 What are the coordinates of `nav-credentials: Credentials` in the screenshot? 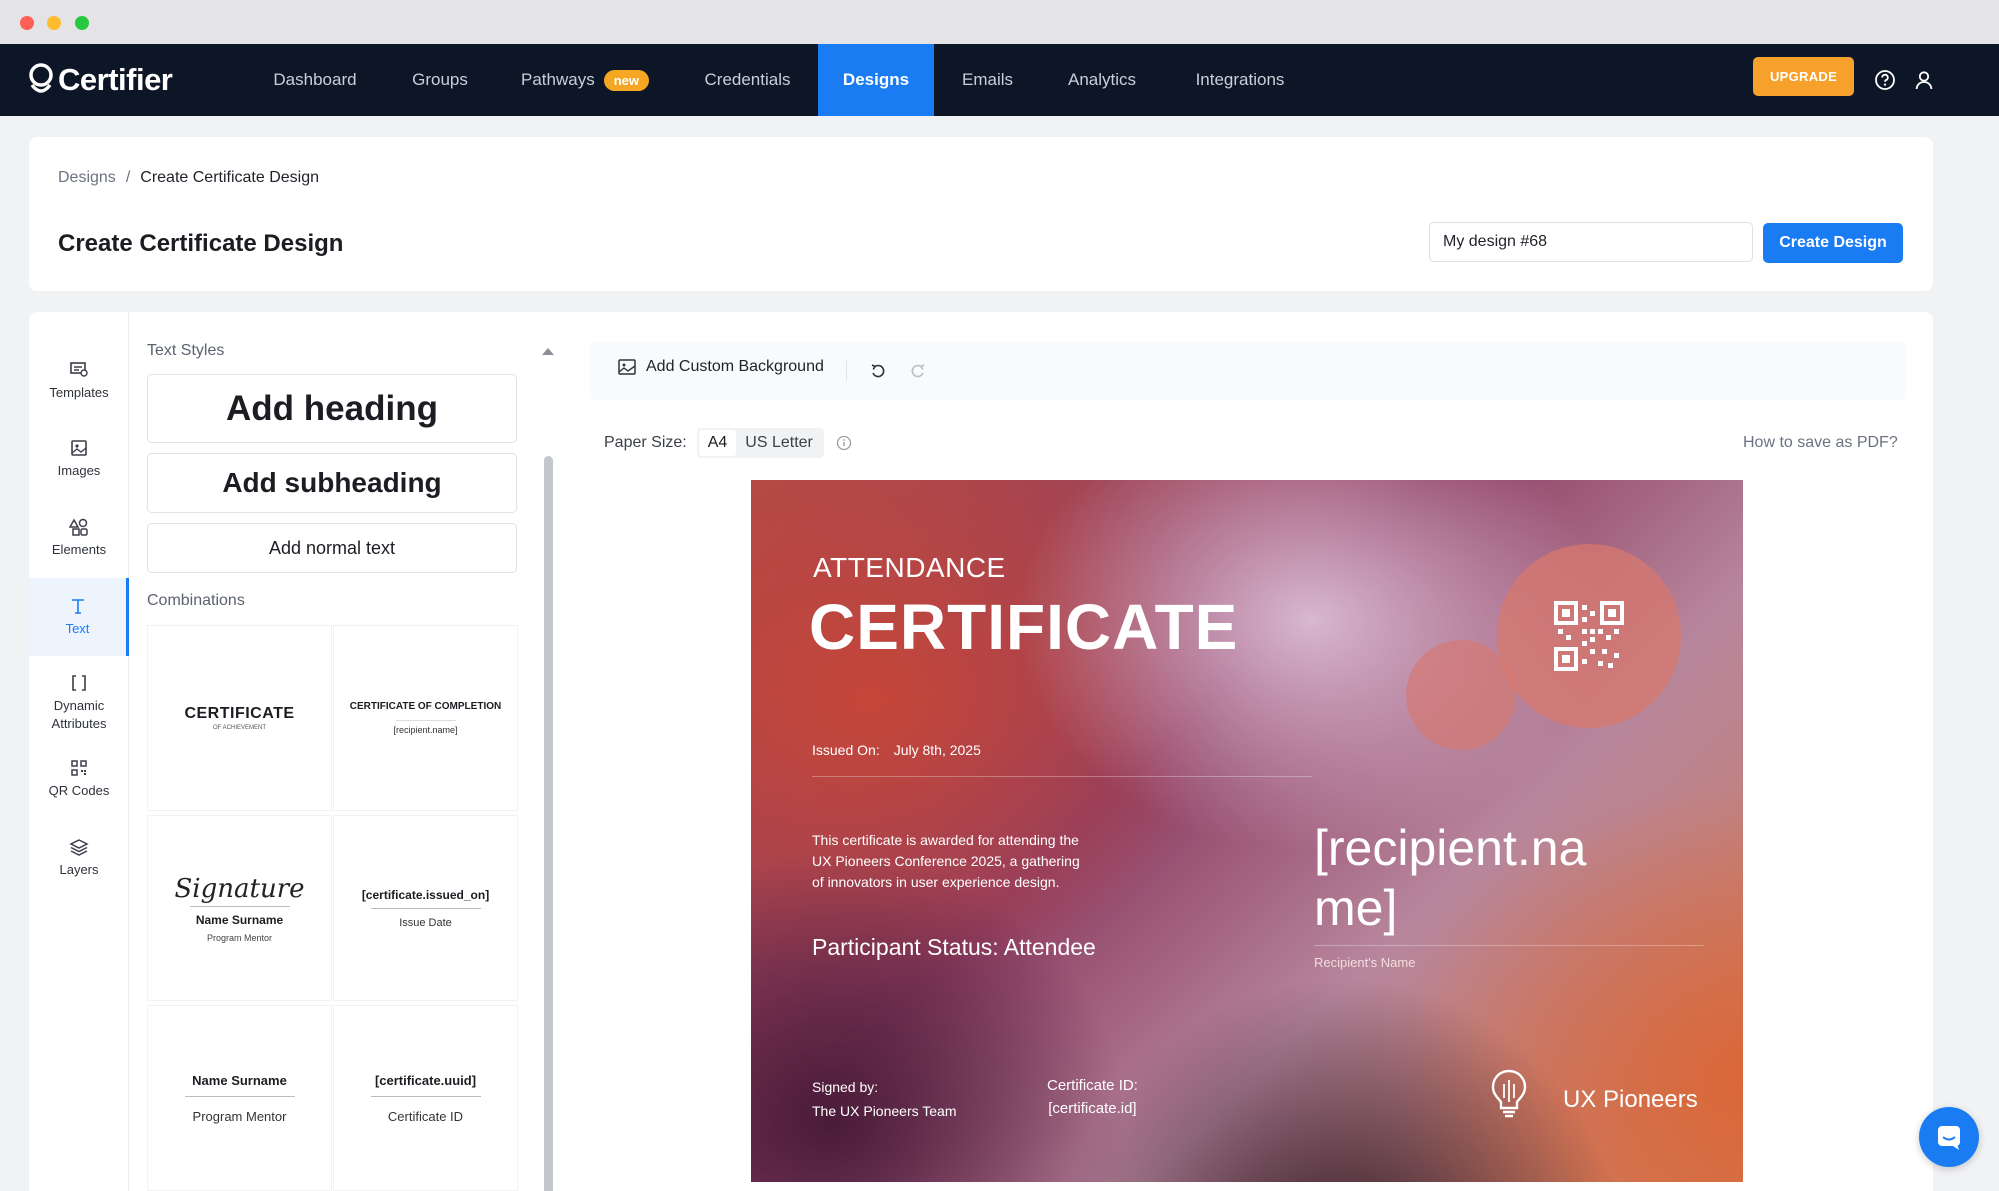 It's located at (747, 80).